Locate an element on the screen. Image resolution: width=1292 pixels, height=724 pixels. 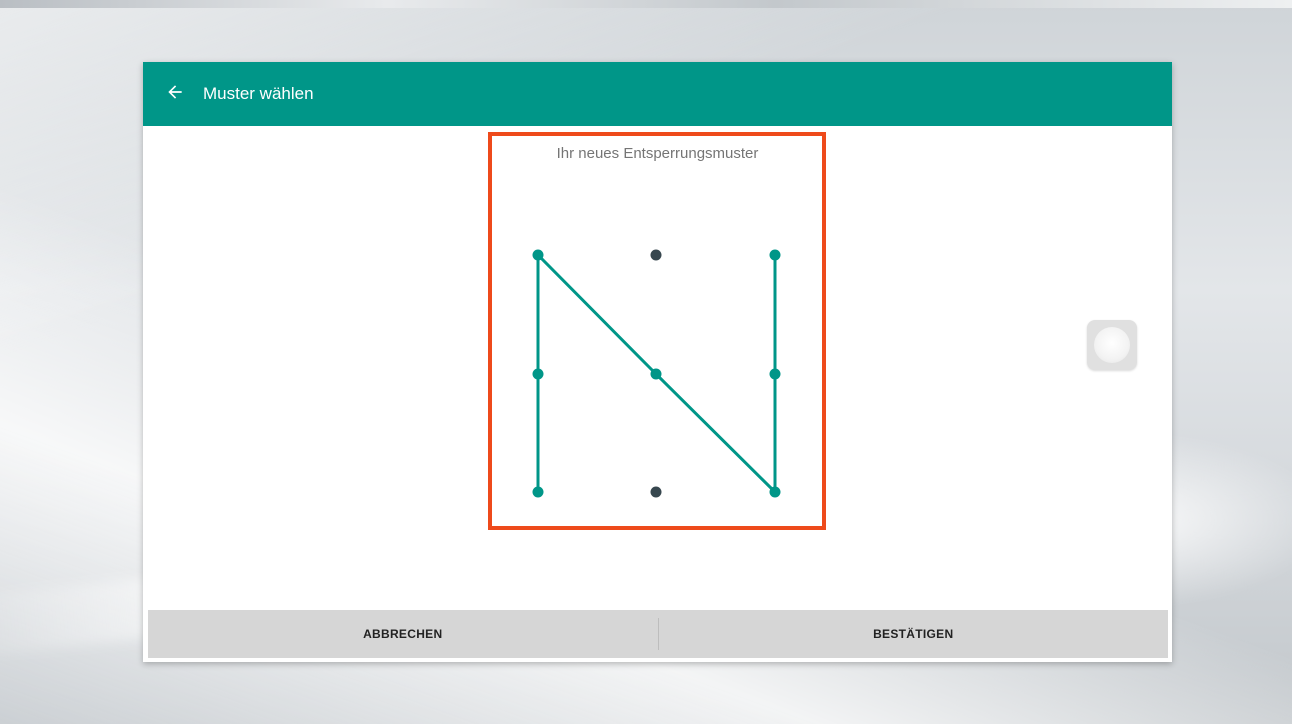
assistive-touch-icon is located at coordinates (1112, 345).